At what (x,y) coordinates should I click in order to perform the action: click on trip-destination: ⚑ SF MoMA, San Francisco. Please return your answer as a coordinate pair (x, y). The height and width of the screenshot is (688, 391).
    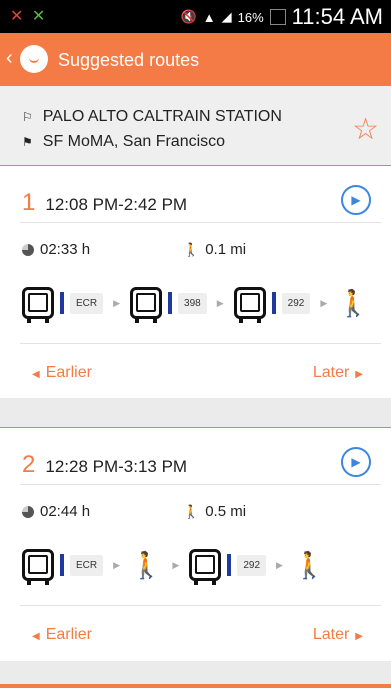
    Looking at the image, I should click on (123, 142).